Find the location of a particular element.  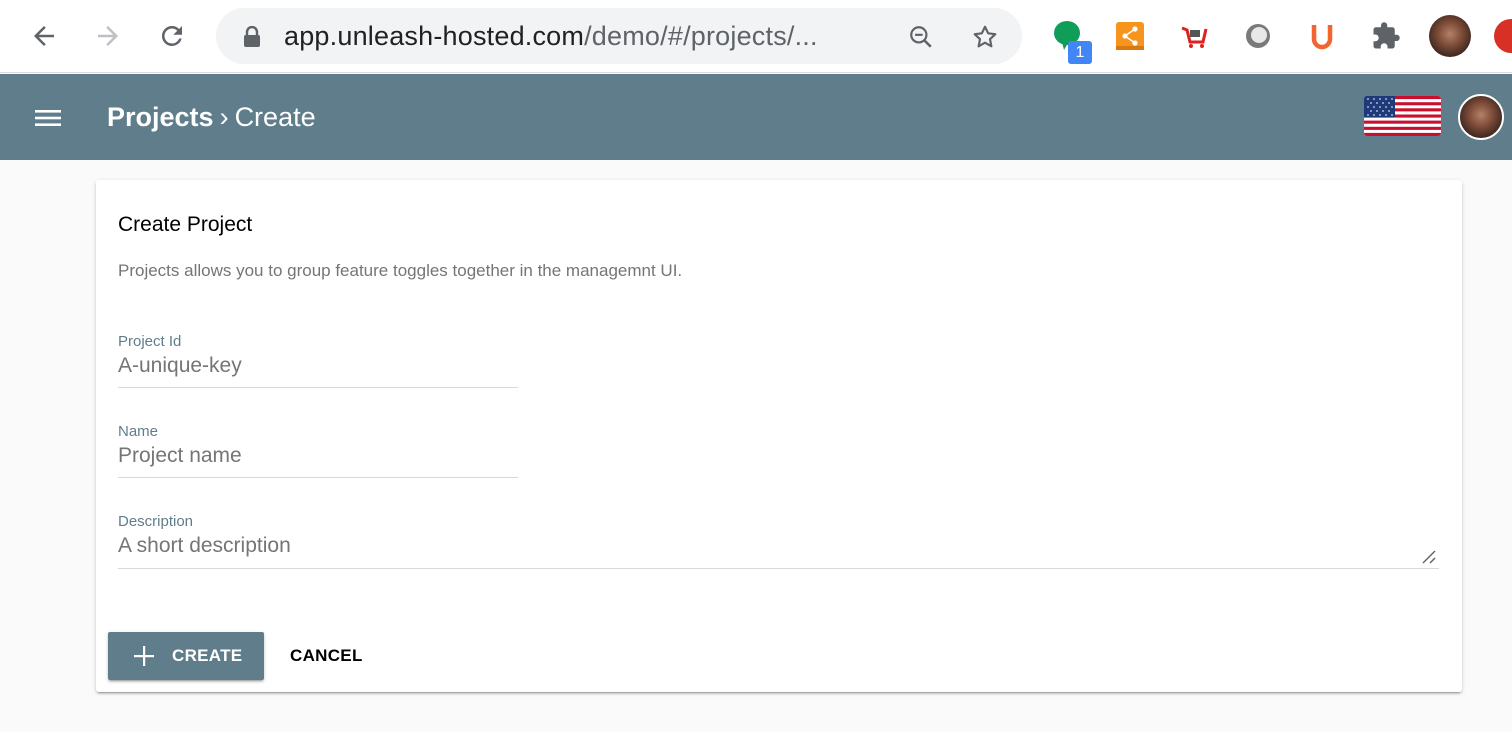

red-cart-extension is located at coordinates (1194, 36).